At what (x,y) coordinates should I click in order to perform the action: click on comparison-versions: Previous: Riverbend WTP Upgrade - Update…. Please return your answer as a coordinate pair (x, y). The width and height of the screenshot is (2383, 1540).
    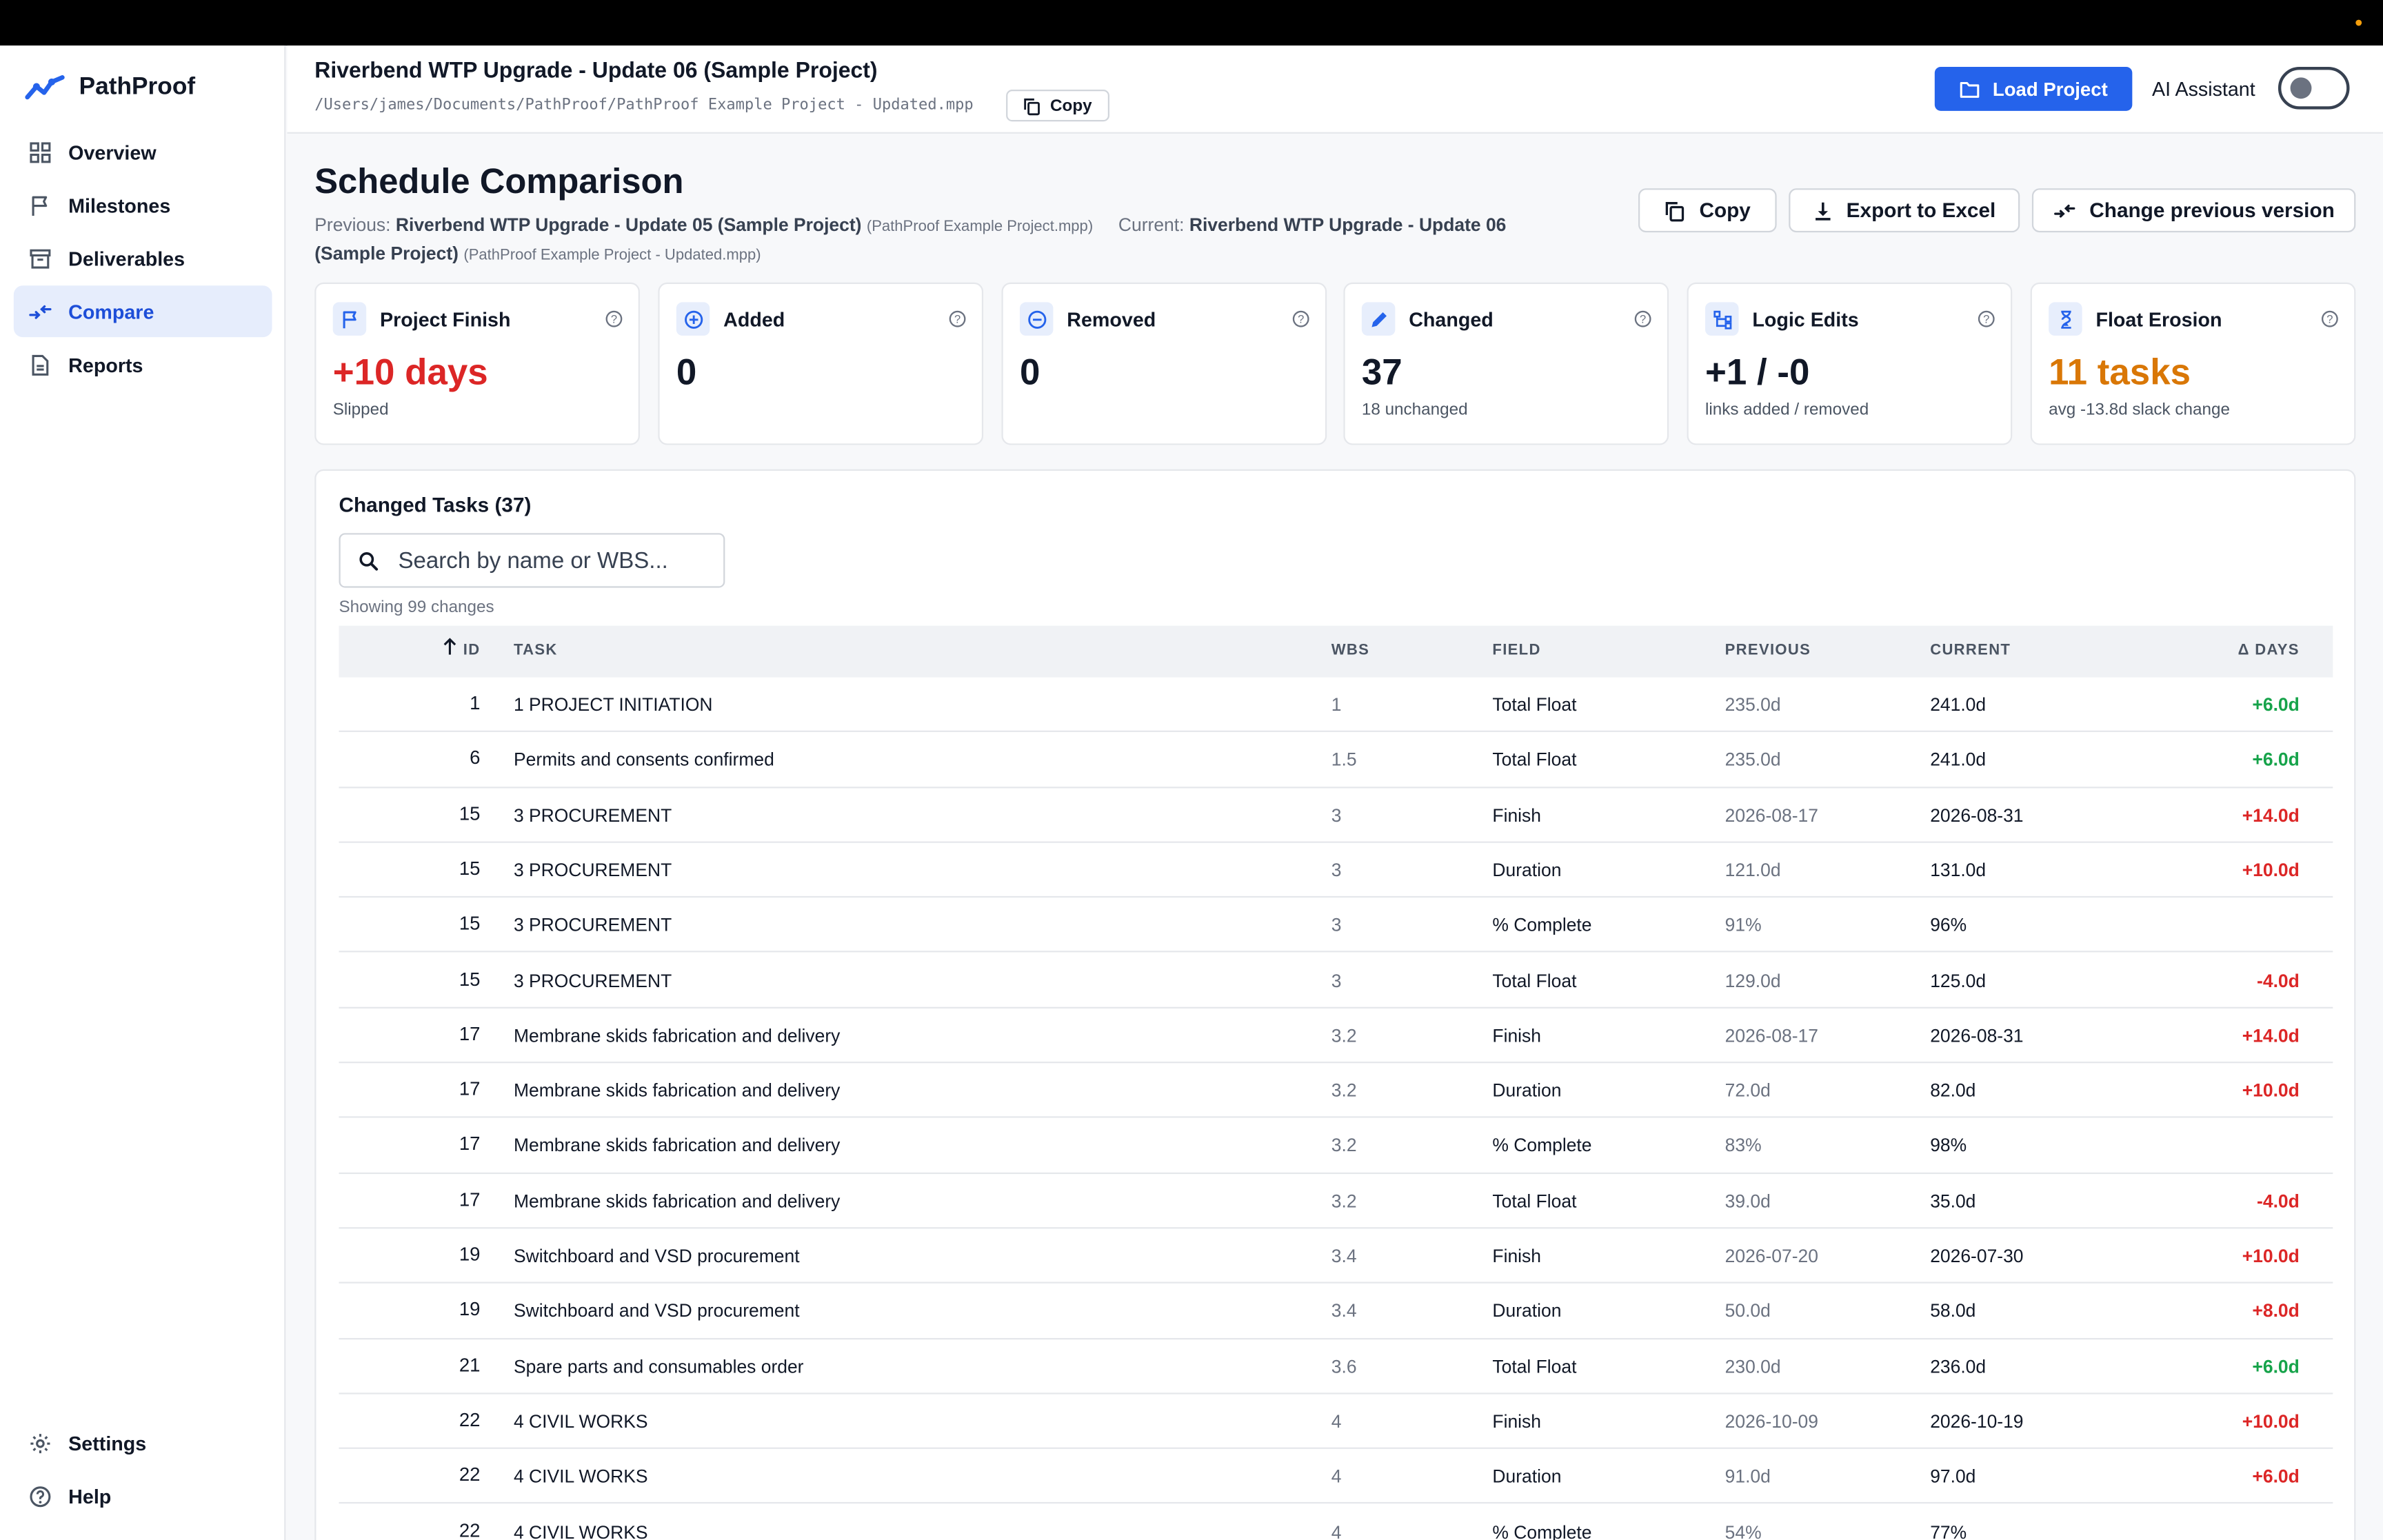
    Looking at the image, I should click on (945, 241).